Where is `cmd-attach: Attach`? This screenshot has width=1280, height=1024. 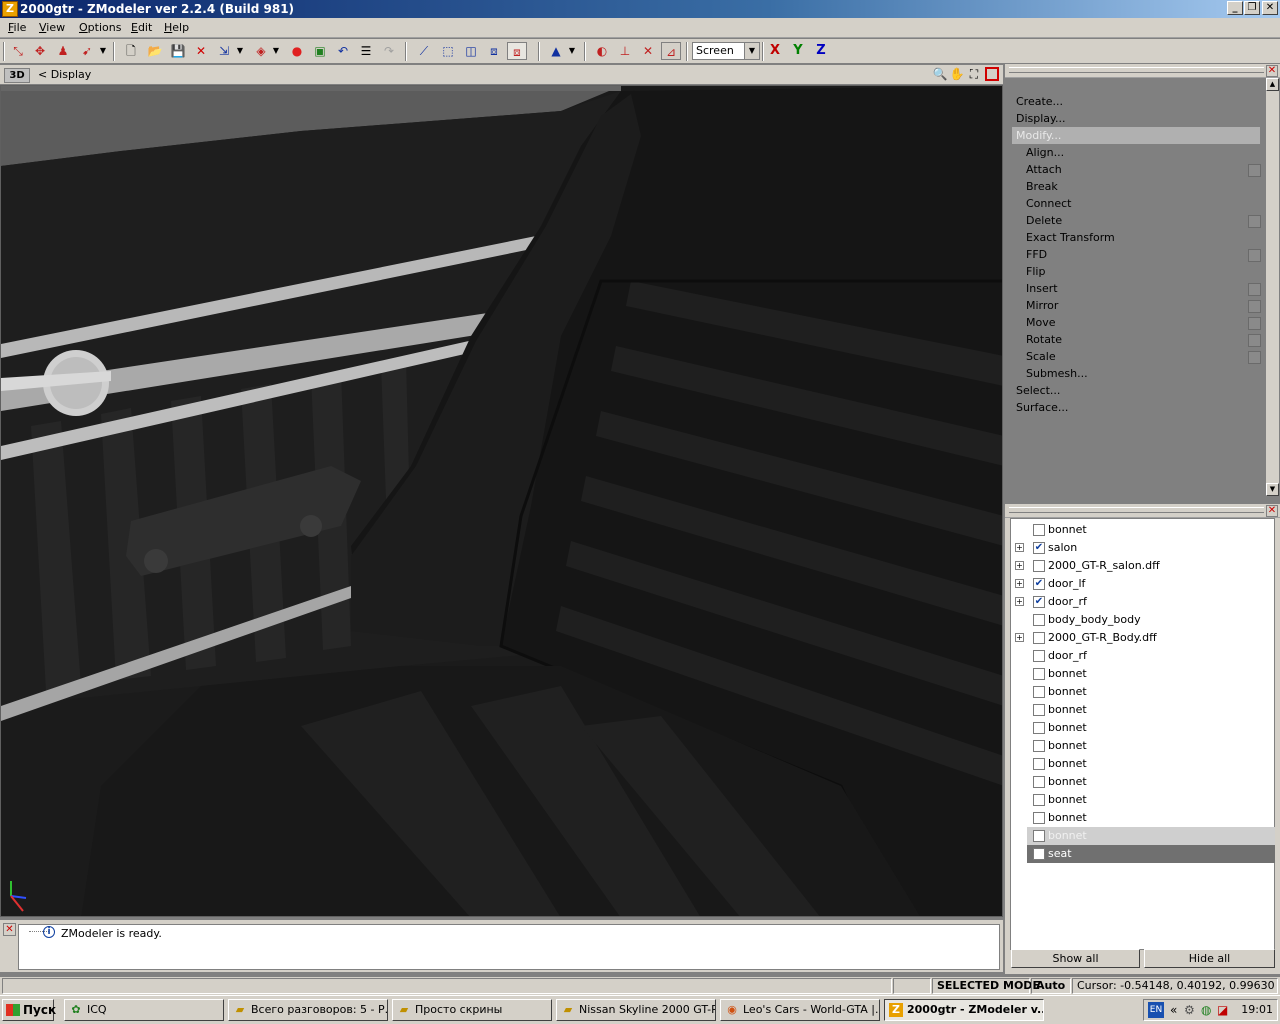 cmd-attach: Attach is located at coordinates (1146, 169).